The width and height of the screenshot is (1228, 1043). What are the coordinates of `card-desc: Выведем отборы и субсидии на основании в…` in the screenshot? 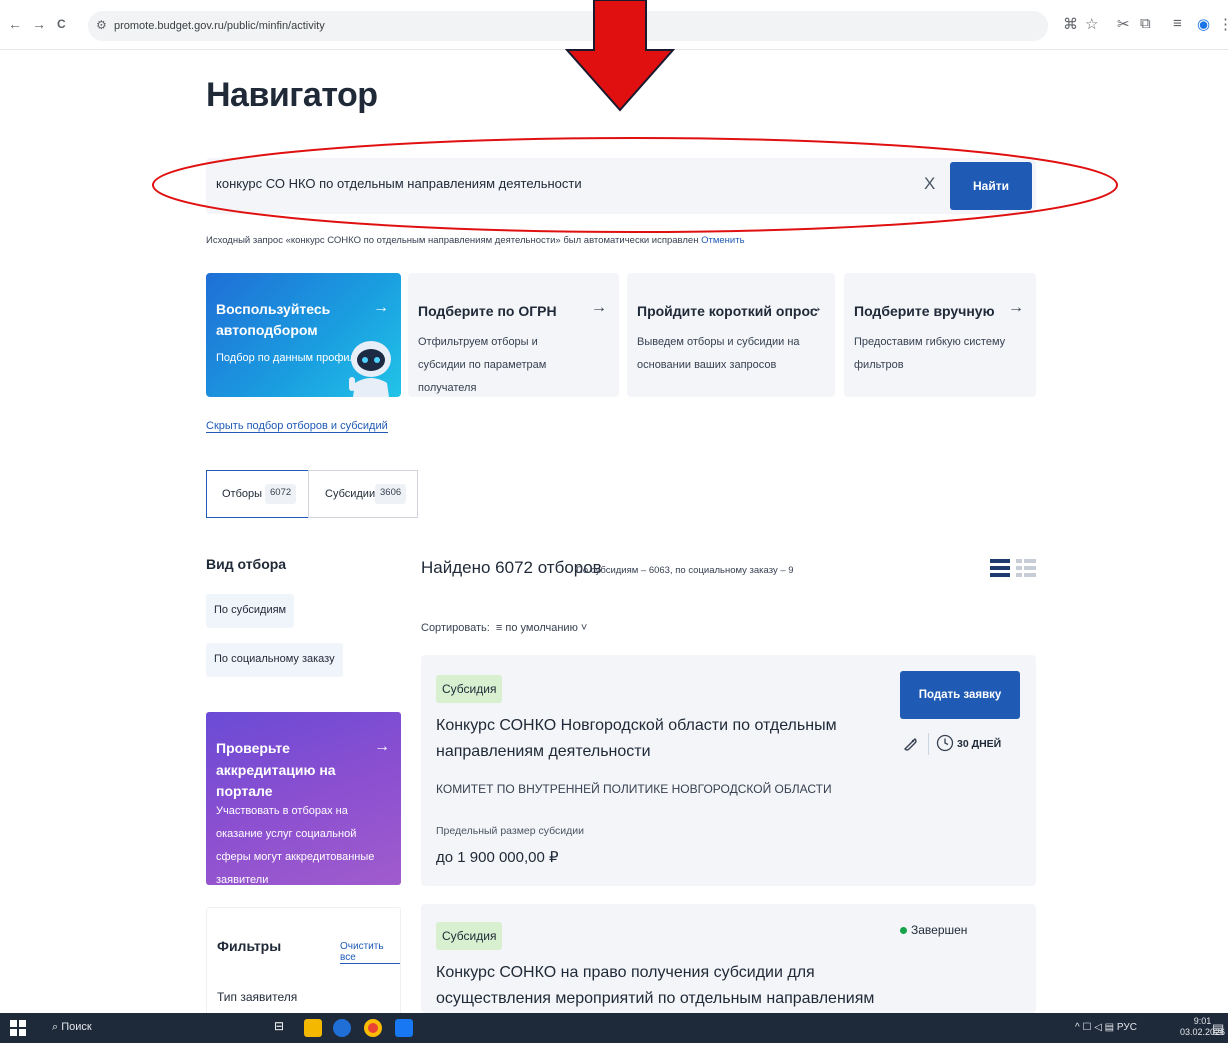 It's located at (718, 354).